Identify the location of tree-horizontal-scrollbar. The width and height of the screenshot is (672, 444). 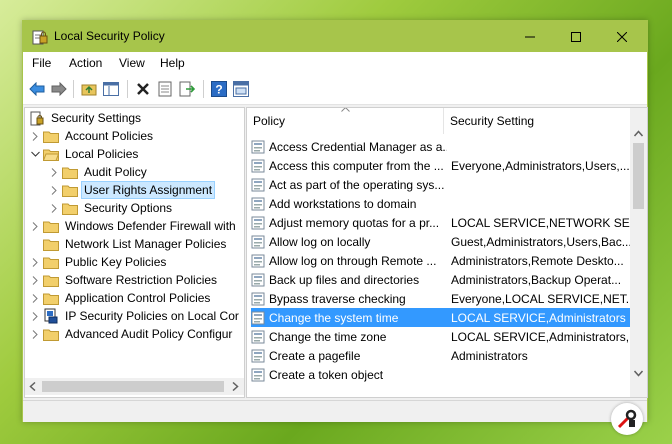
(134, 386).